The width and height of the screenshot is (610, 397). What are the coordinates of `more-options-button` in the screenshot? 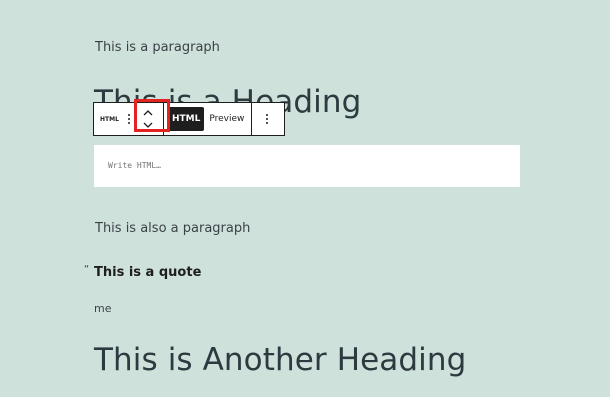 It's located at (267, 119).